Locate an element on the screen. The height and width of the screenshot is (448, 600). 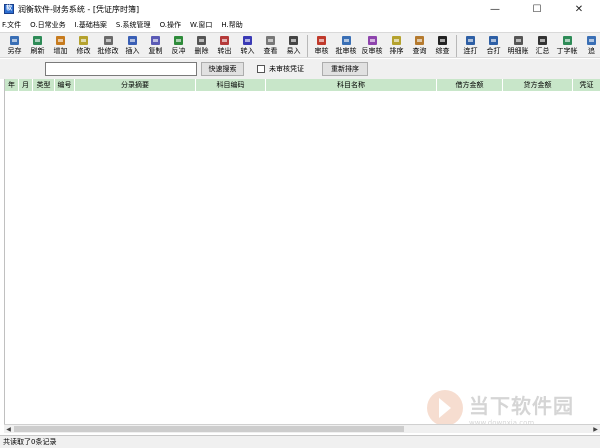
toolbar-label: 另存 is located at coordinates (14, 51).